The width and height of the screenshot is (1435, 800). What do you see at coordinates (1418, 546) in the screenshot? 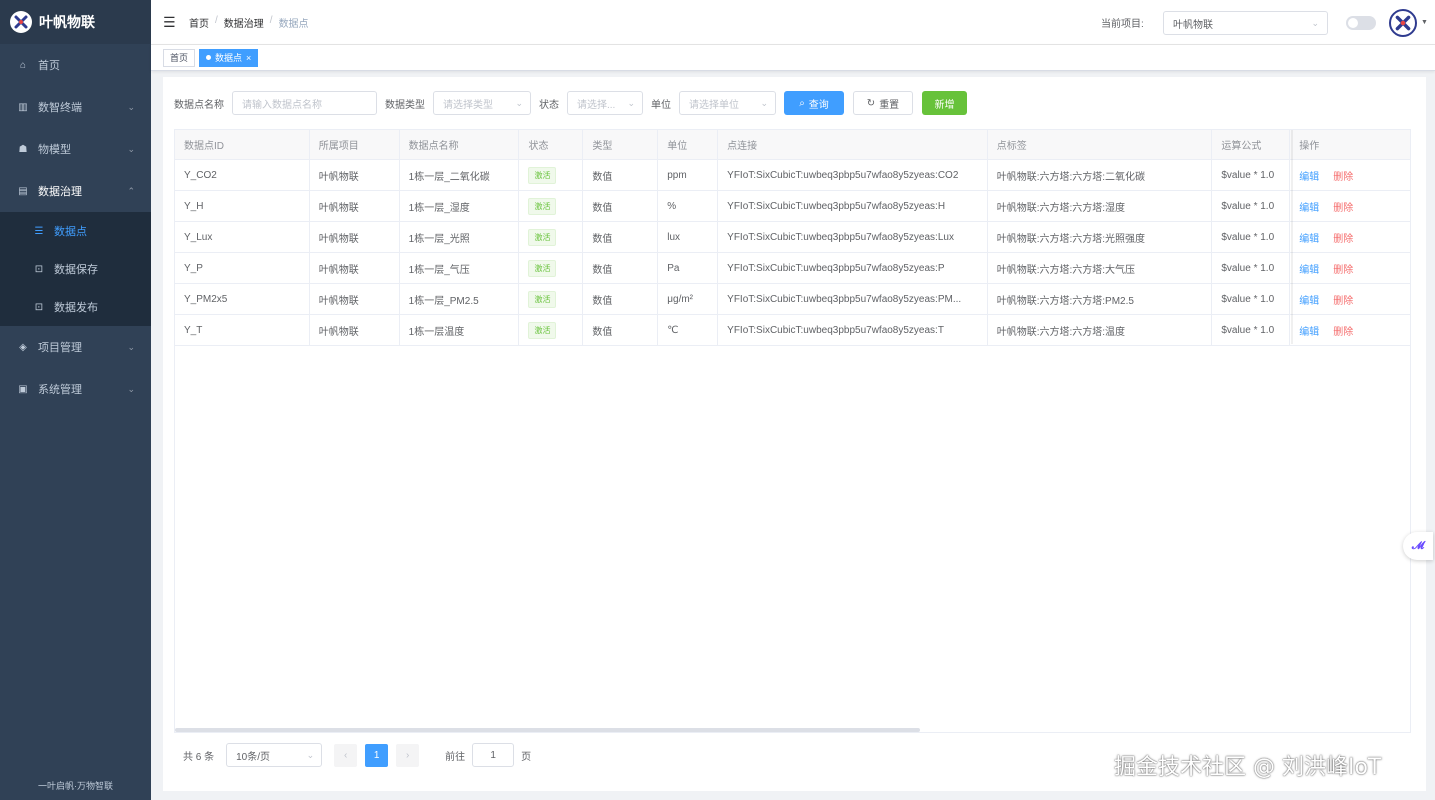
I see `assistant-float-button: 𝓜` at bounding box center [1418, 546].